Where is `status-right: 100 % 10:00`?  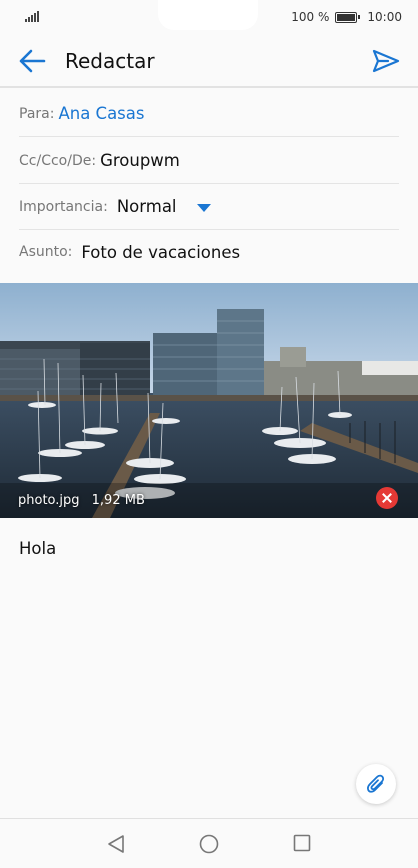 status-right: 100 % 10:00 is located at coordinates (346, 17).